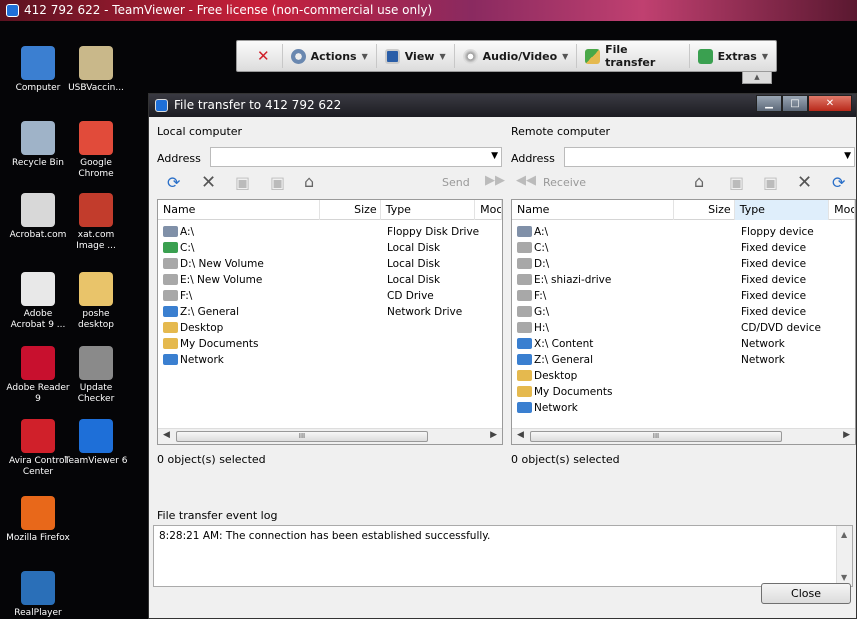 Image resolution: width=857 pixels, height=619 pixels. I want to click on view-menu: View ▼, so click(416, 56).